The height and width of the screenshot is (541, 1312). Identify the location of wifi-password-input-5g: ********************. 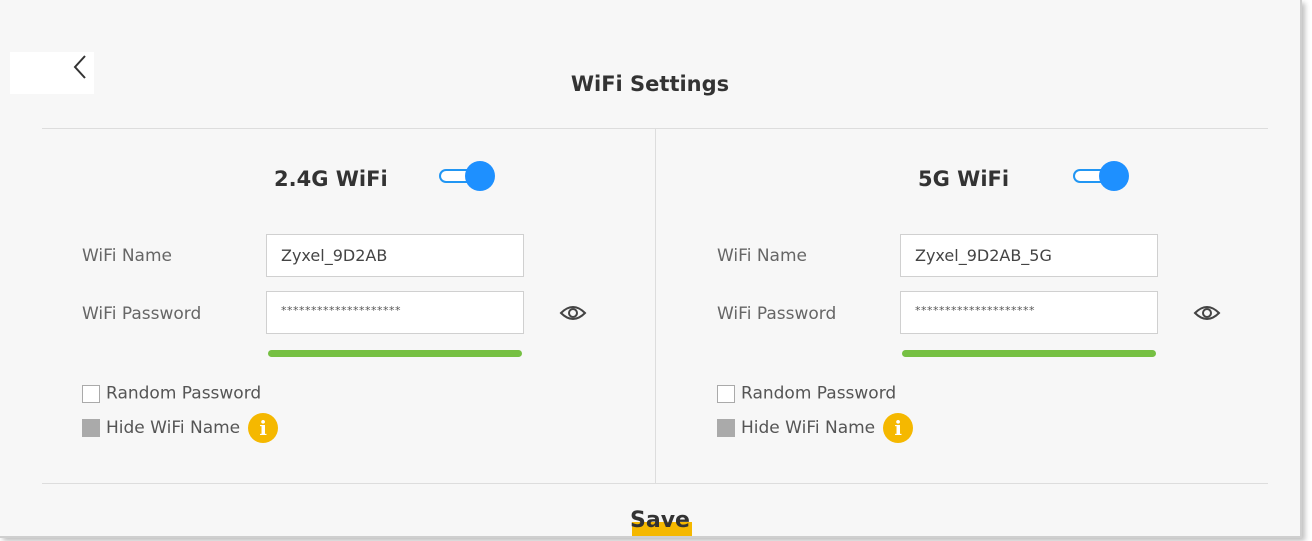
(1029, 312).